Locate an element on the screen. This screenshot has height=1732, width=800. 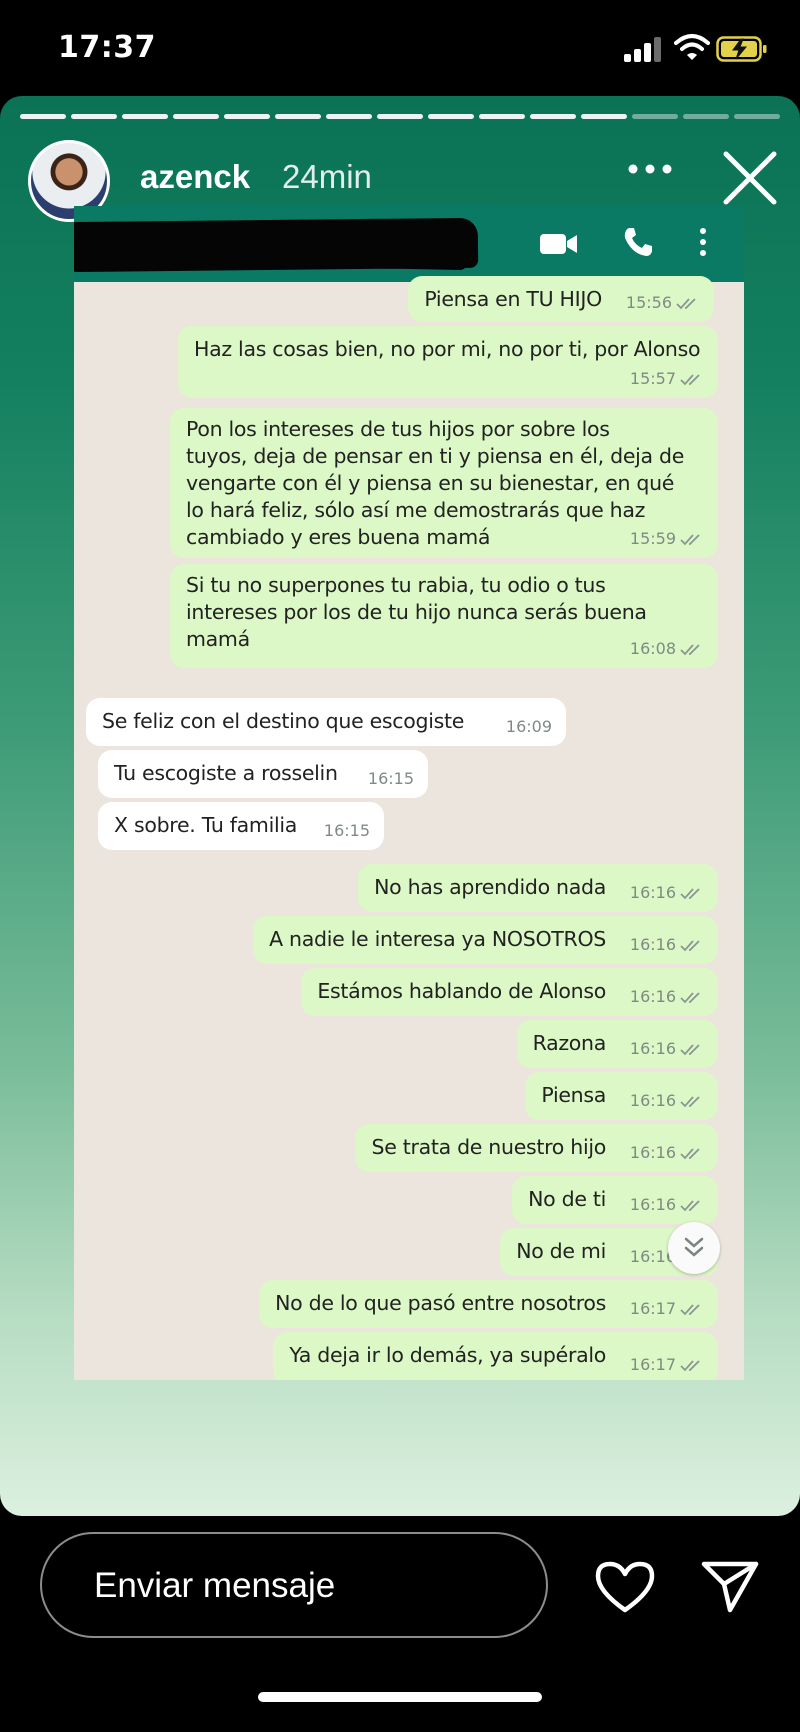
chat-header is located at coordinates (409, 244).